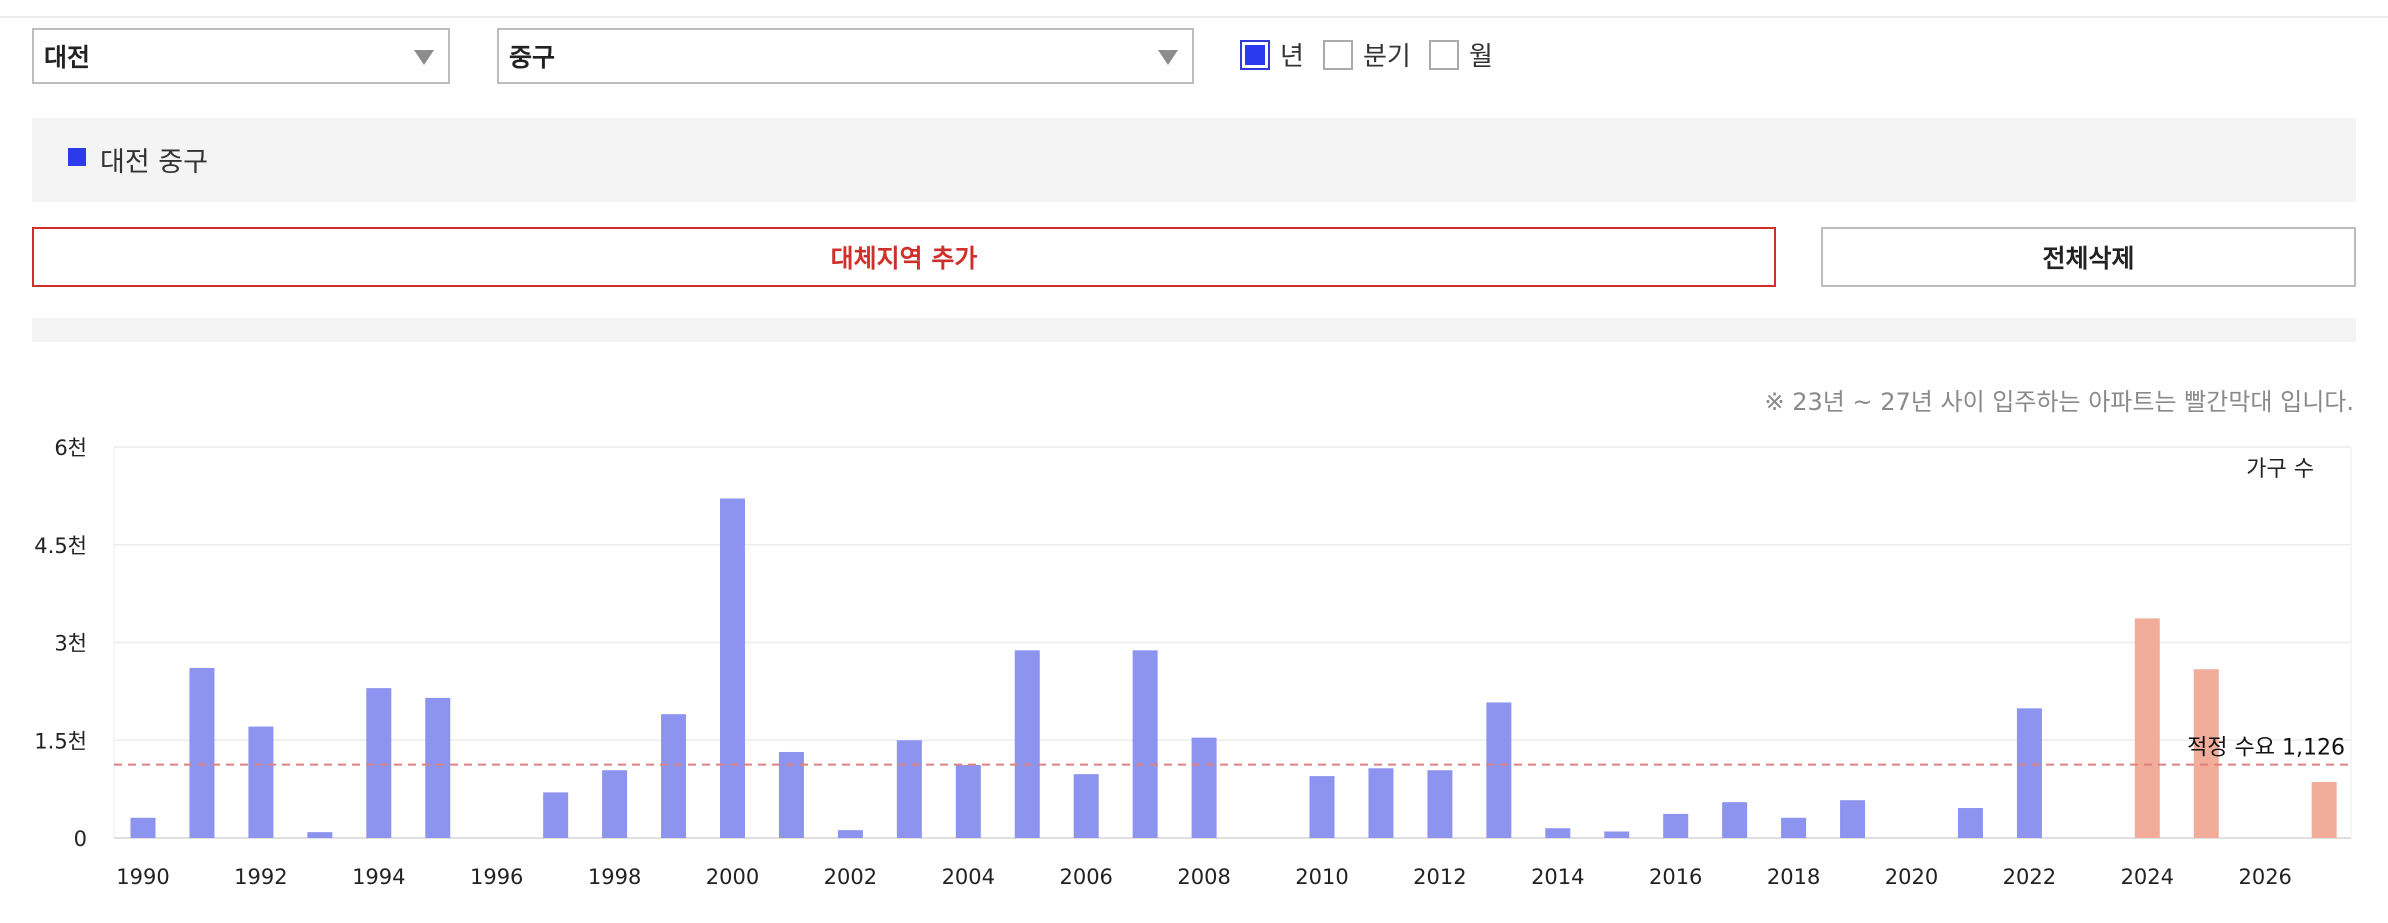 This screenshot has width=2388, height=923. What do you see at coordinates (1086, 806) in the screenshot?
I see `bar-2006` at bounding box center [1086, 806].